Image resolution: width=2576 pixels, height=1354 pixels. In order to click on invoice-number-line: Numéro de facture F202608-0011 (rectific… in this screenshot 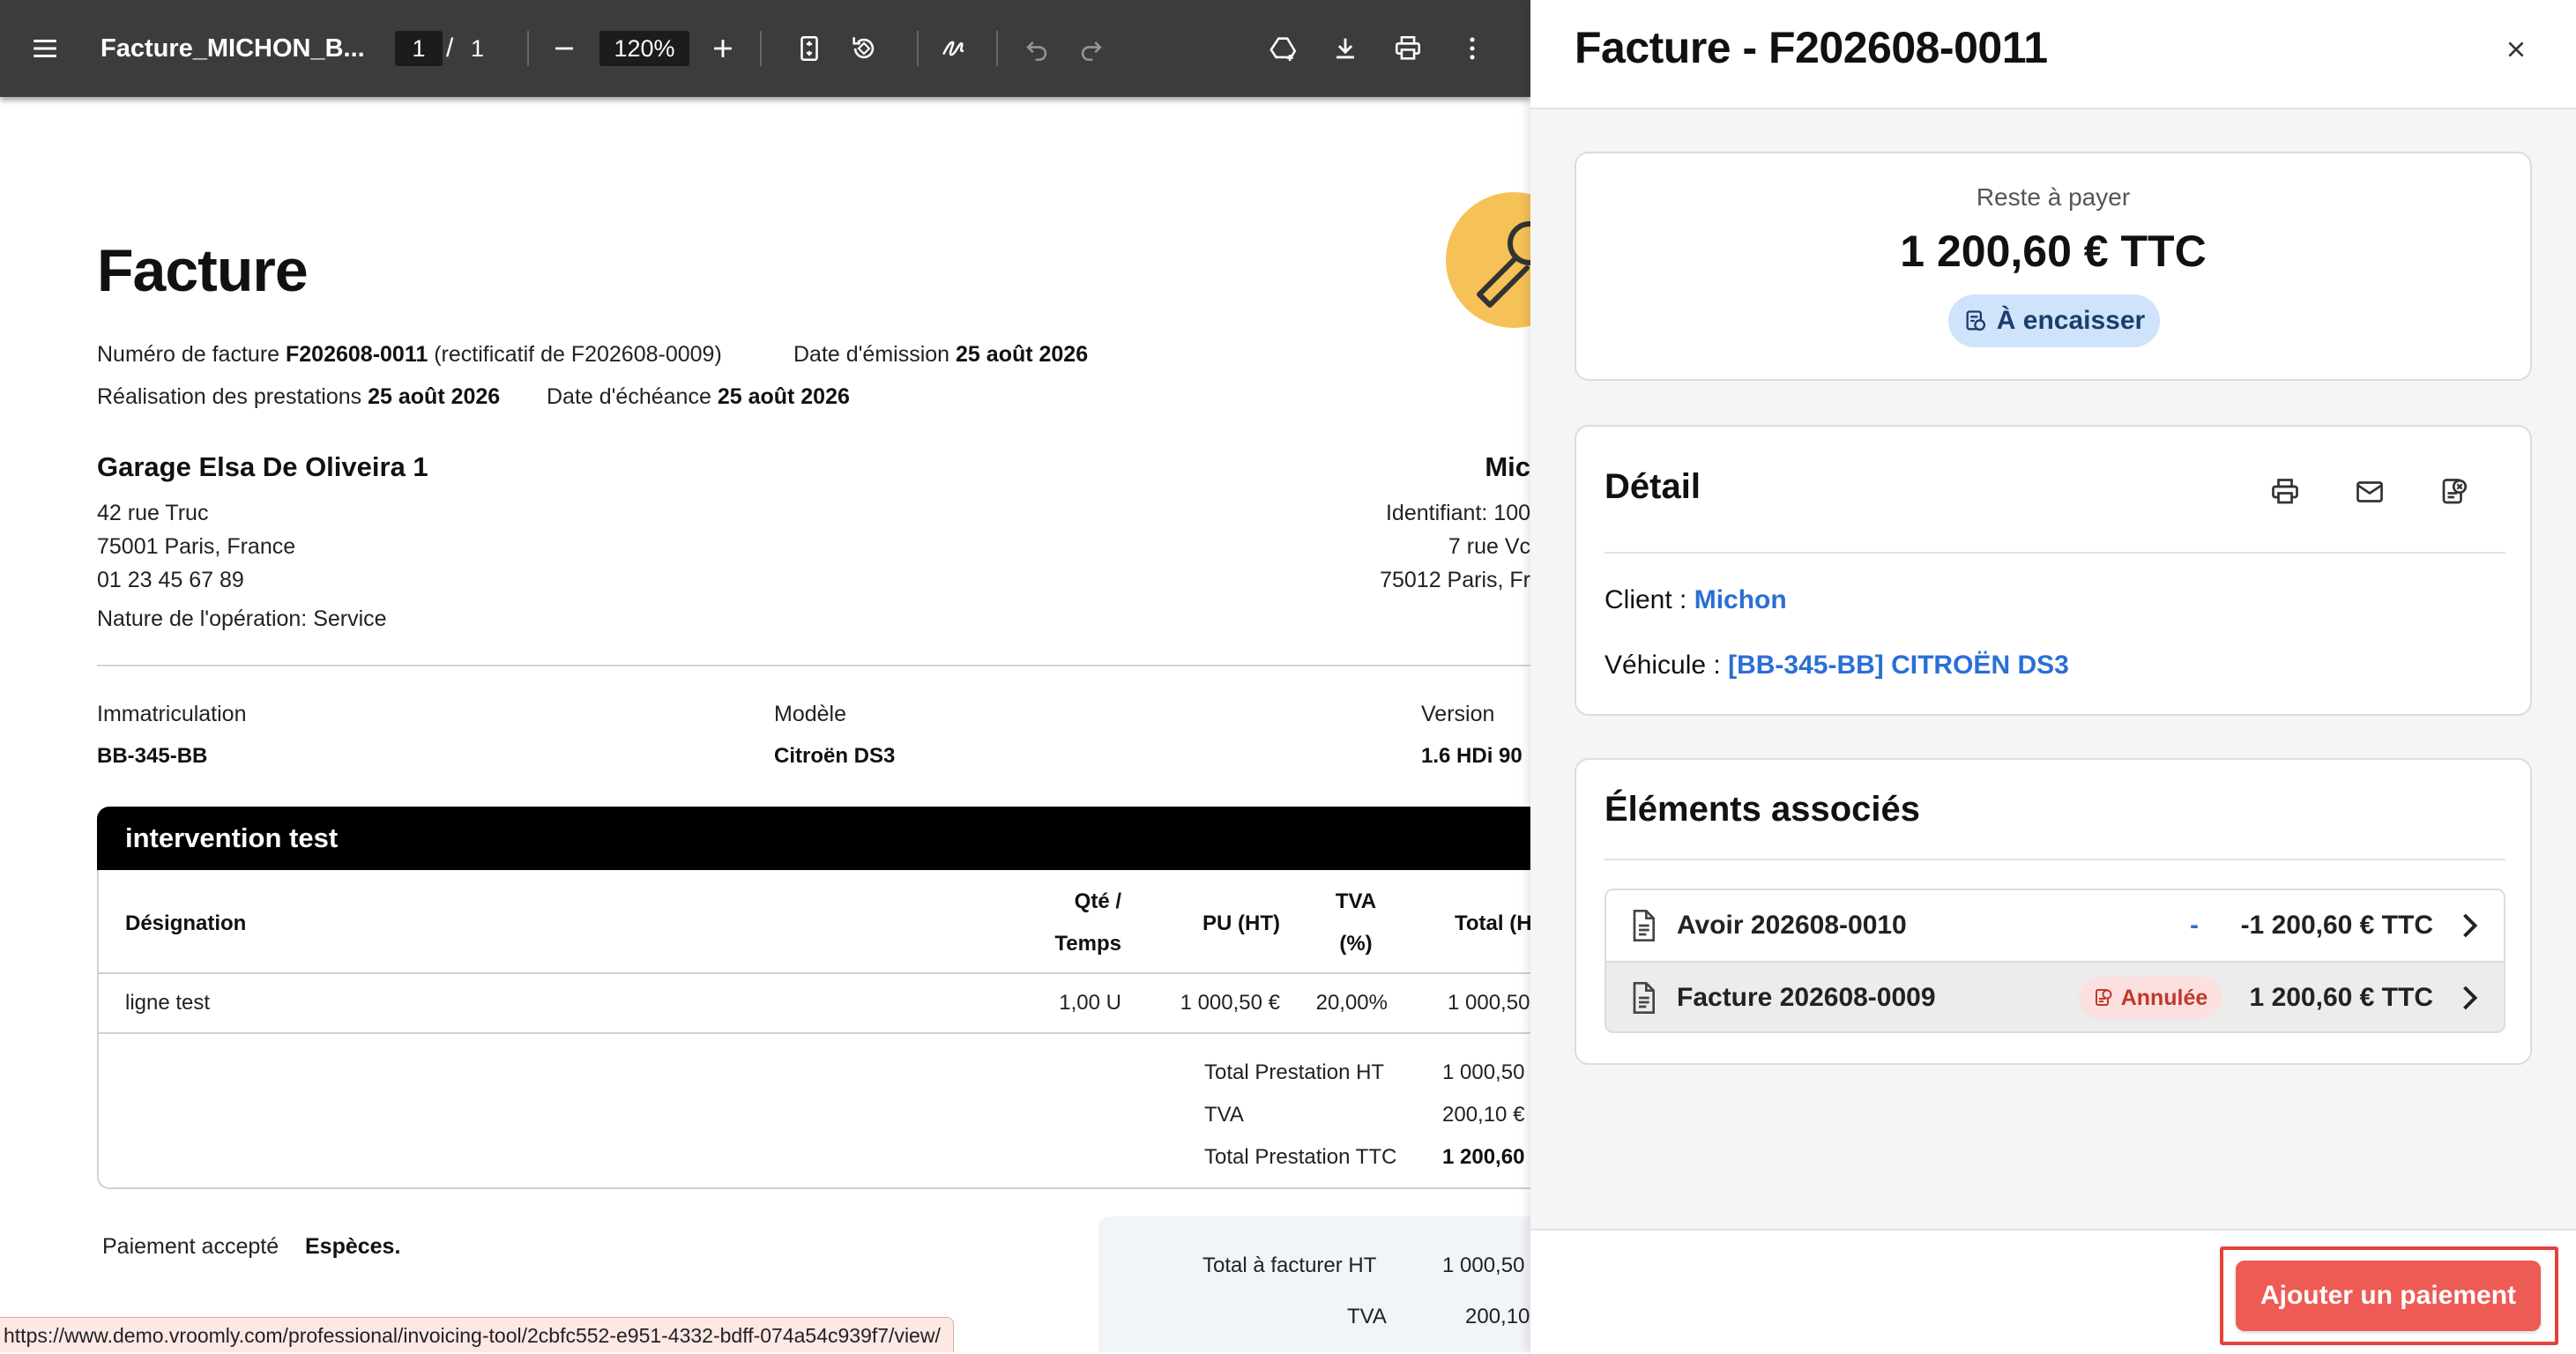, I will do `click(409, 355)`.